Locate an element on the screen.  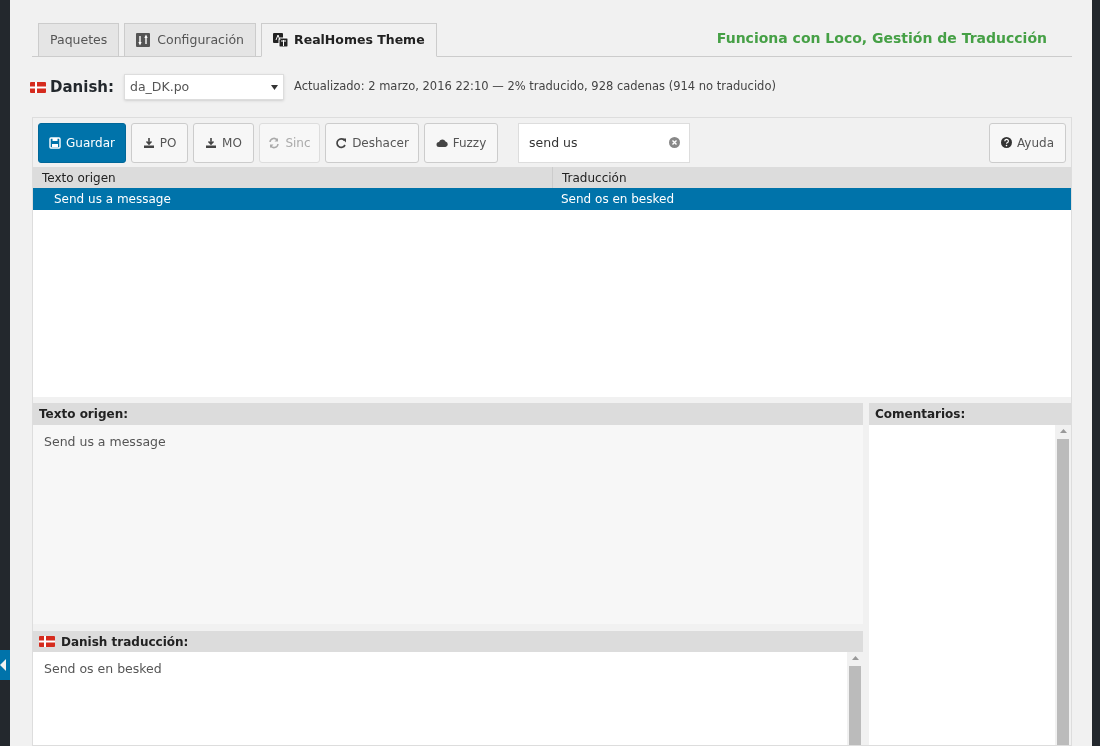
tab: RealHomes Theme is located at coordinates (349, 40).